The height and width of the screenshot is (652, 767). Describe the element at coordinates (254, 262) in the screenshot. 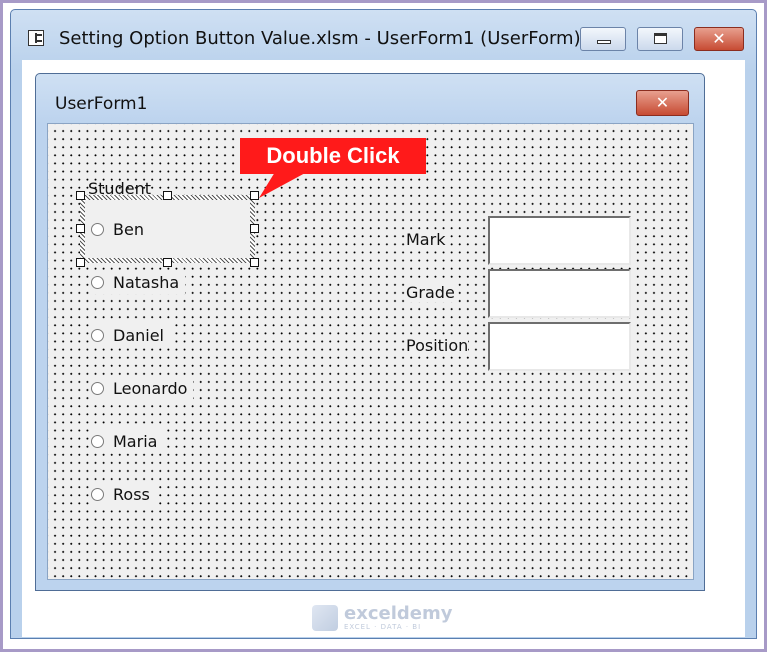

I see `resize-handle-se` at that location.